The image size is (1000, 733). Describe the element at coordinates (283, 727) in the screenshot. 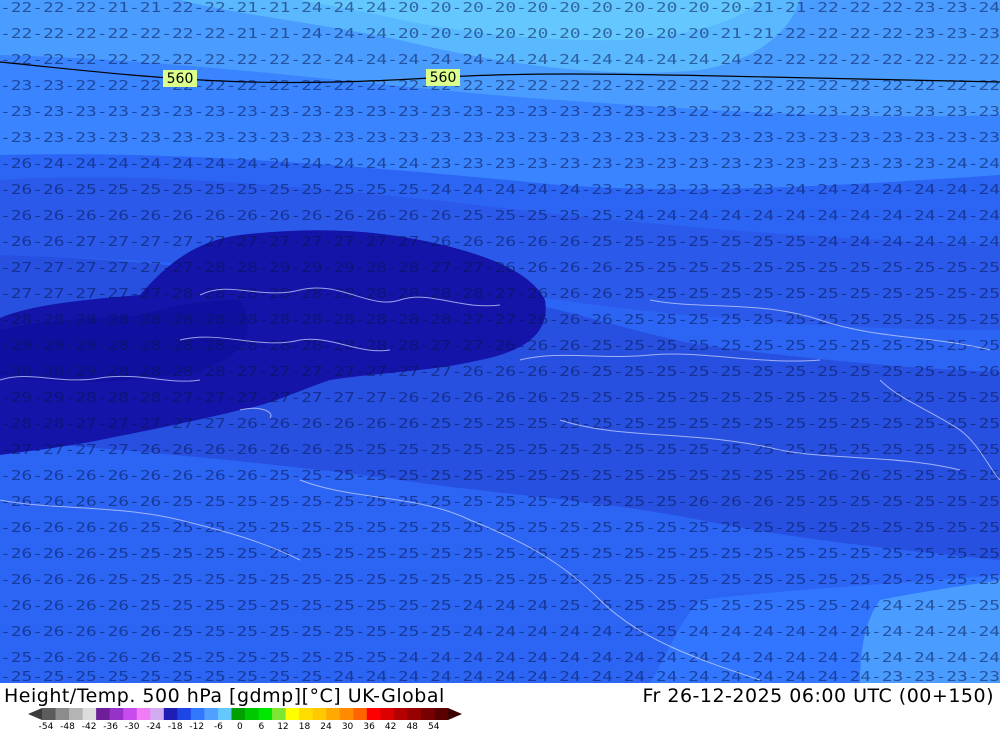

I see `scale-tick-label: 12` at that location.